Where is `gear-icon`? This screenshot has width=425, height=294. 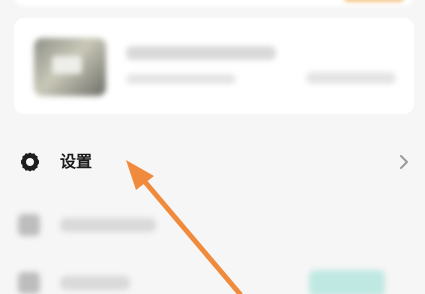 gear-icon is located at coordinates (30, 162).